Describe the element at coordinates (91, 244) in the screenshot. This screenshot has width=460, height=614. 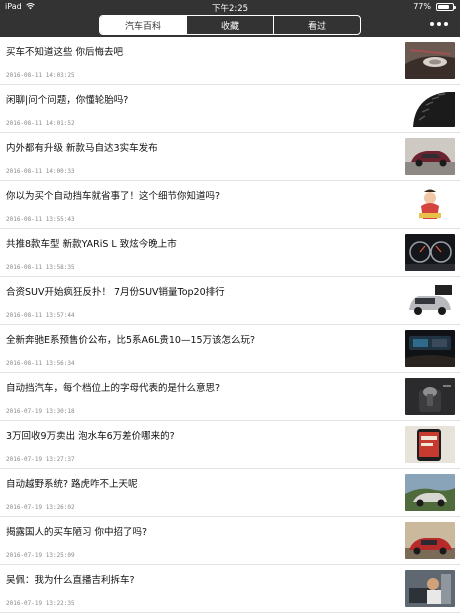
I see `article-title: 共推8款车型 新款YARiS L 致炫今晚上市` at that location.